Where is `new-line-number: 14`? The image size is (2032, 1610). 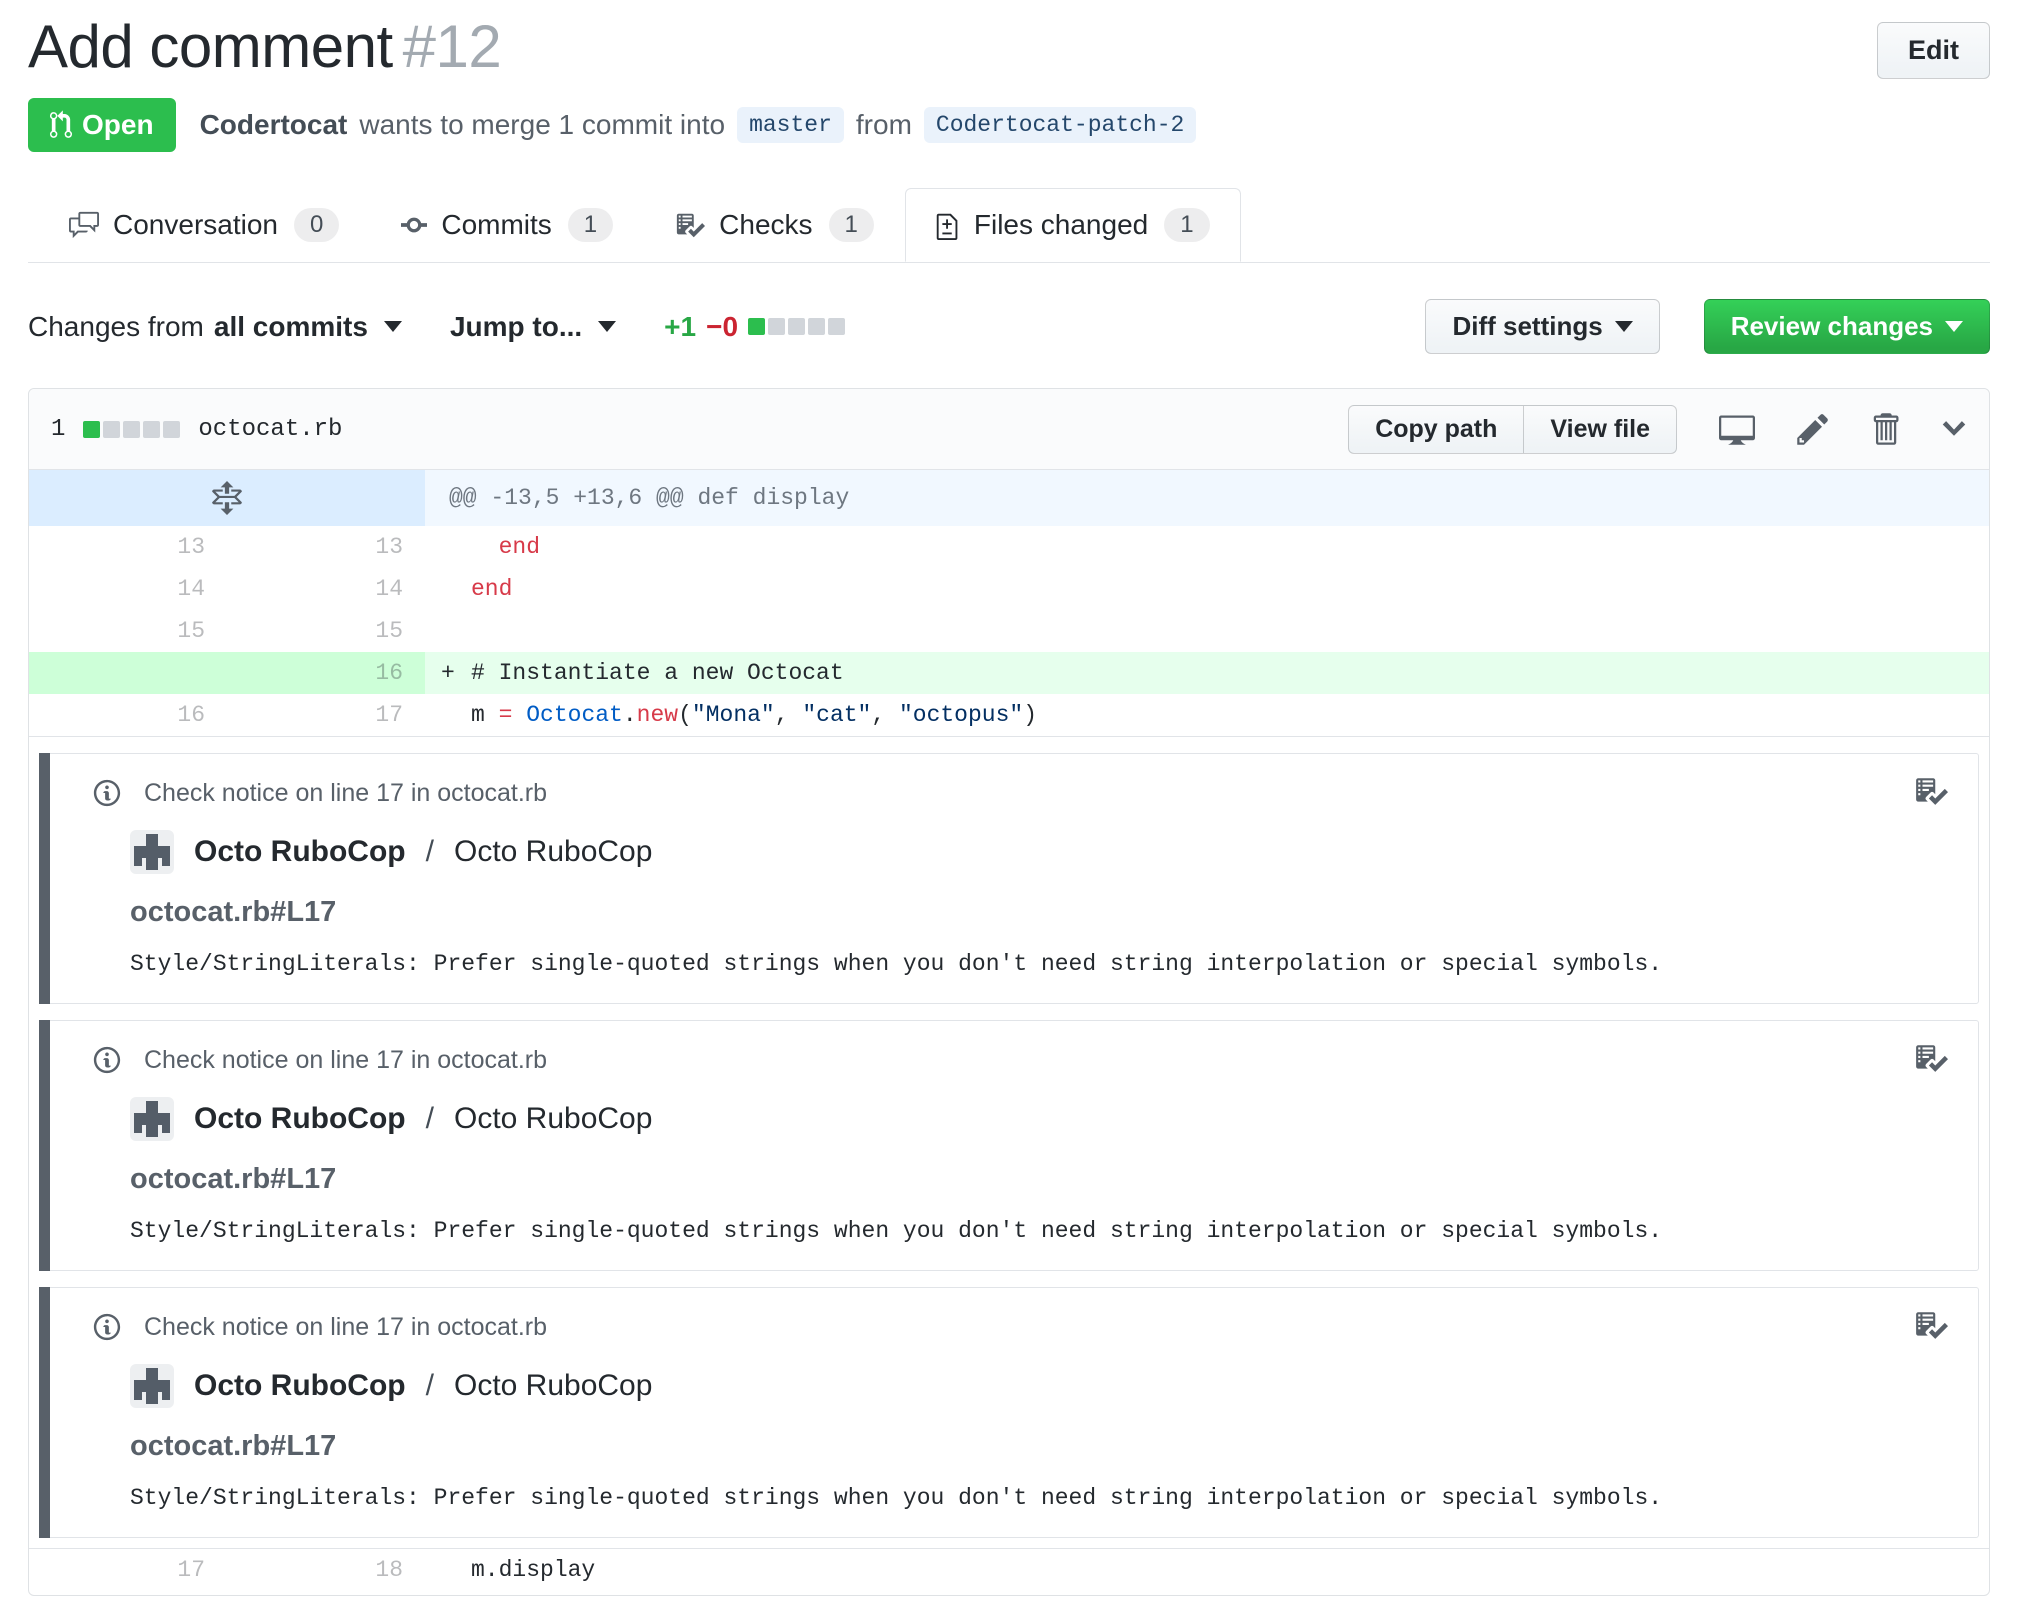
new-line-number: 14 is located at coordinates (326, 589).